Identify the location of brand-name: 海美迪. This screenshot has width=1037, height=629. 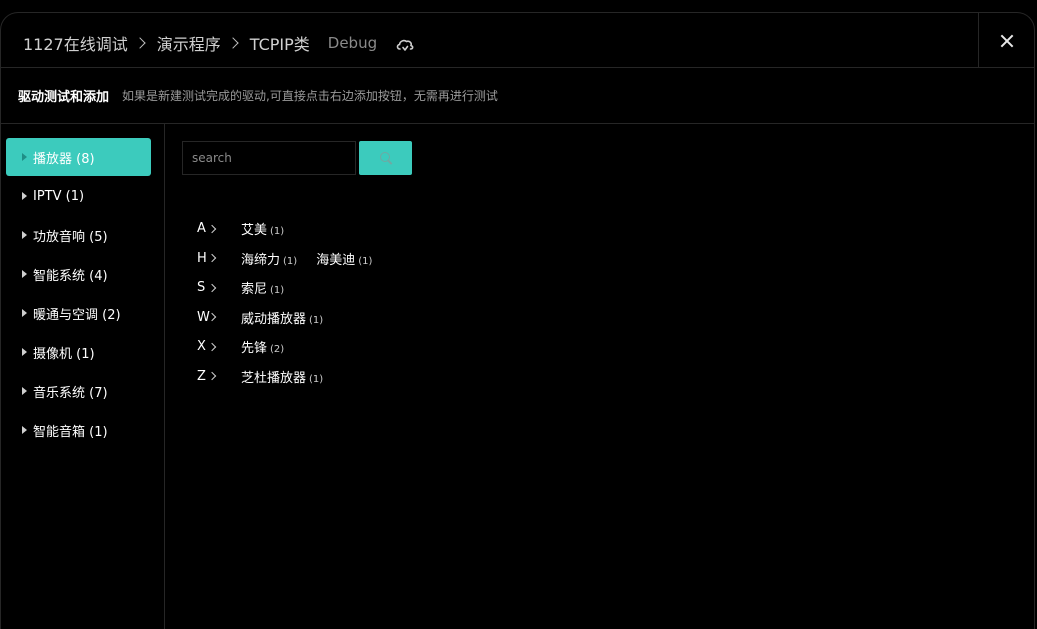
(336, 260).